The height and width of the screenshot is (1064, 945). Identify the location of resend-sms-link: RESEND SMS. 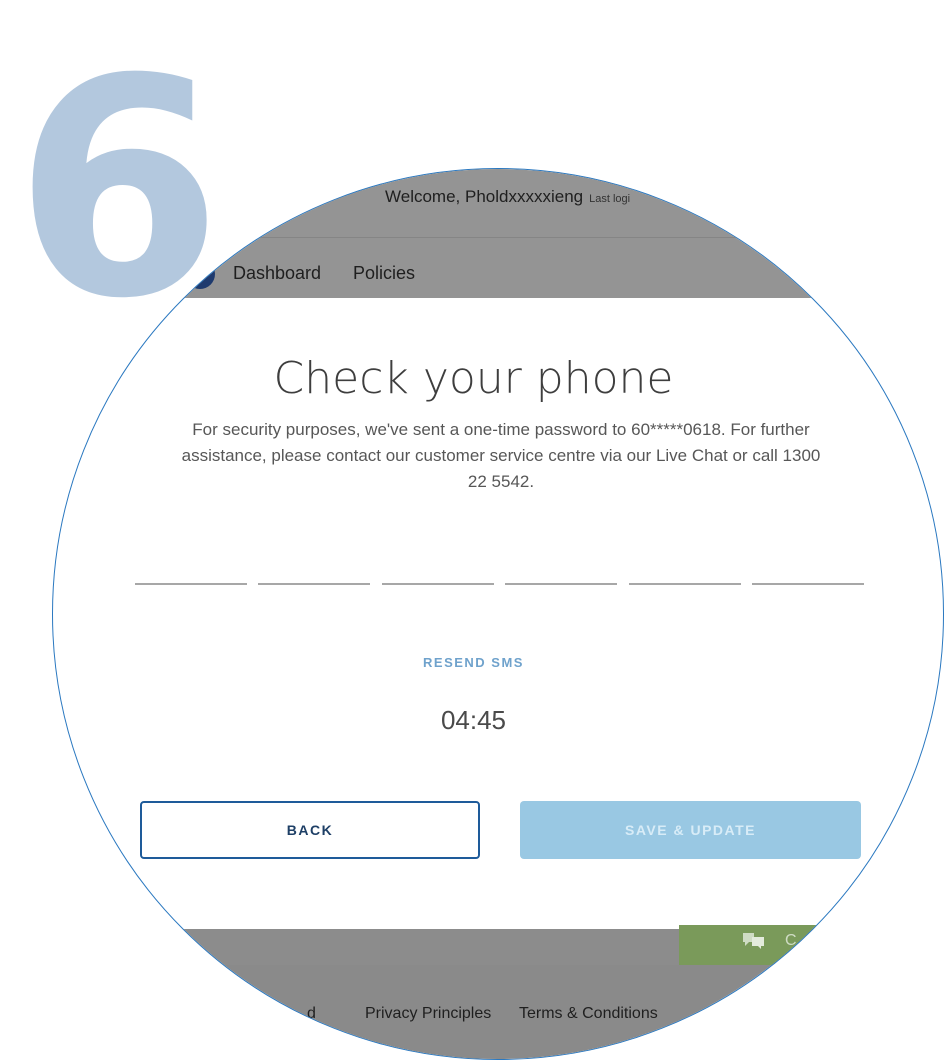
(498, 662).